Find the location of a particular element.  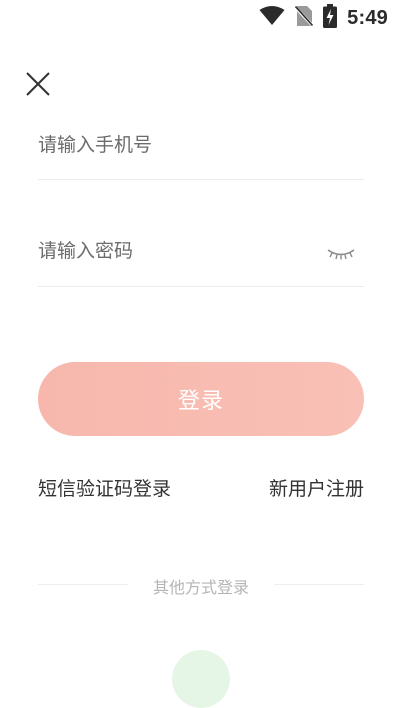

status-icons: 5:49 is located at coordinates (323, 18).